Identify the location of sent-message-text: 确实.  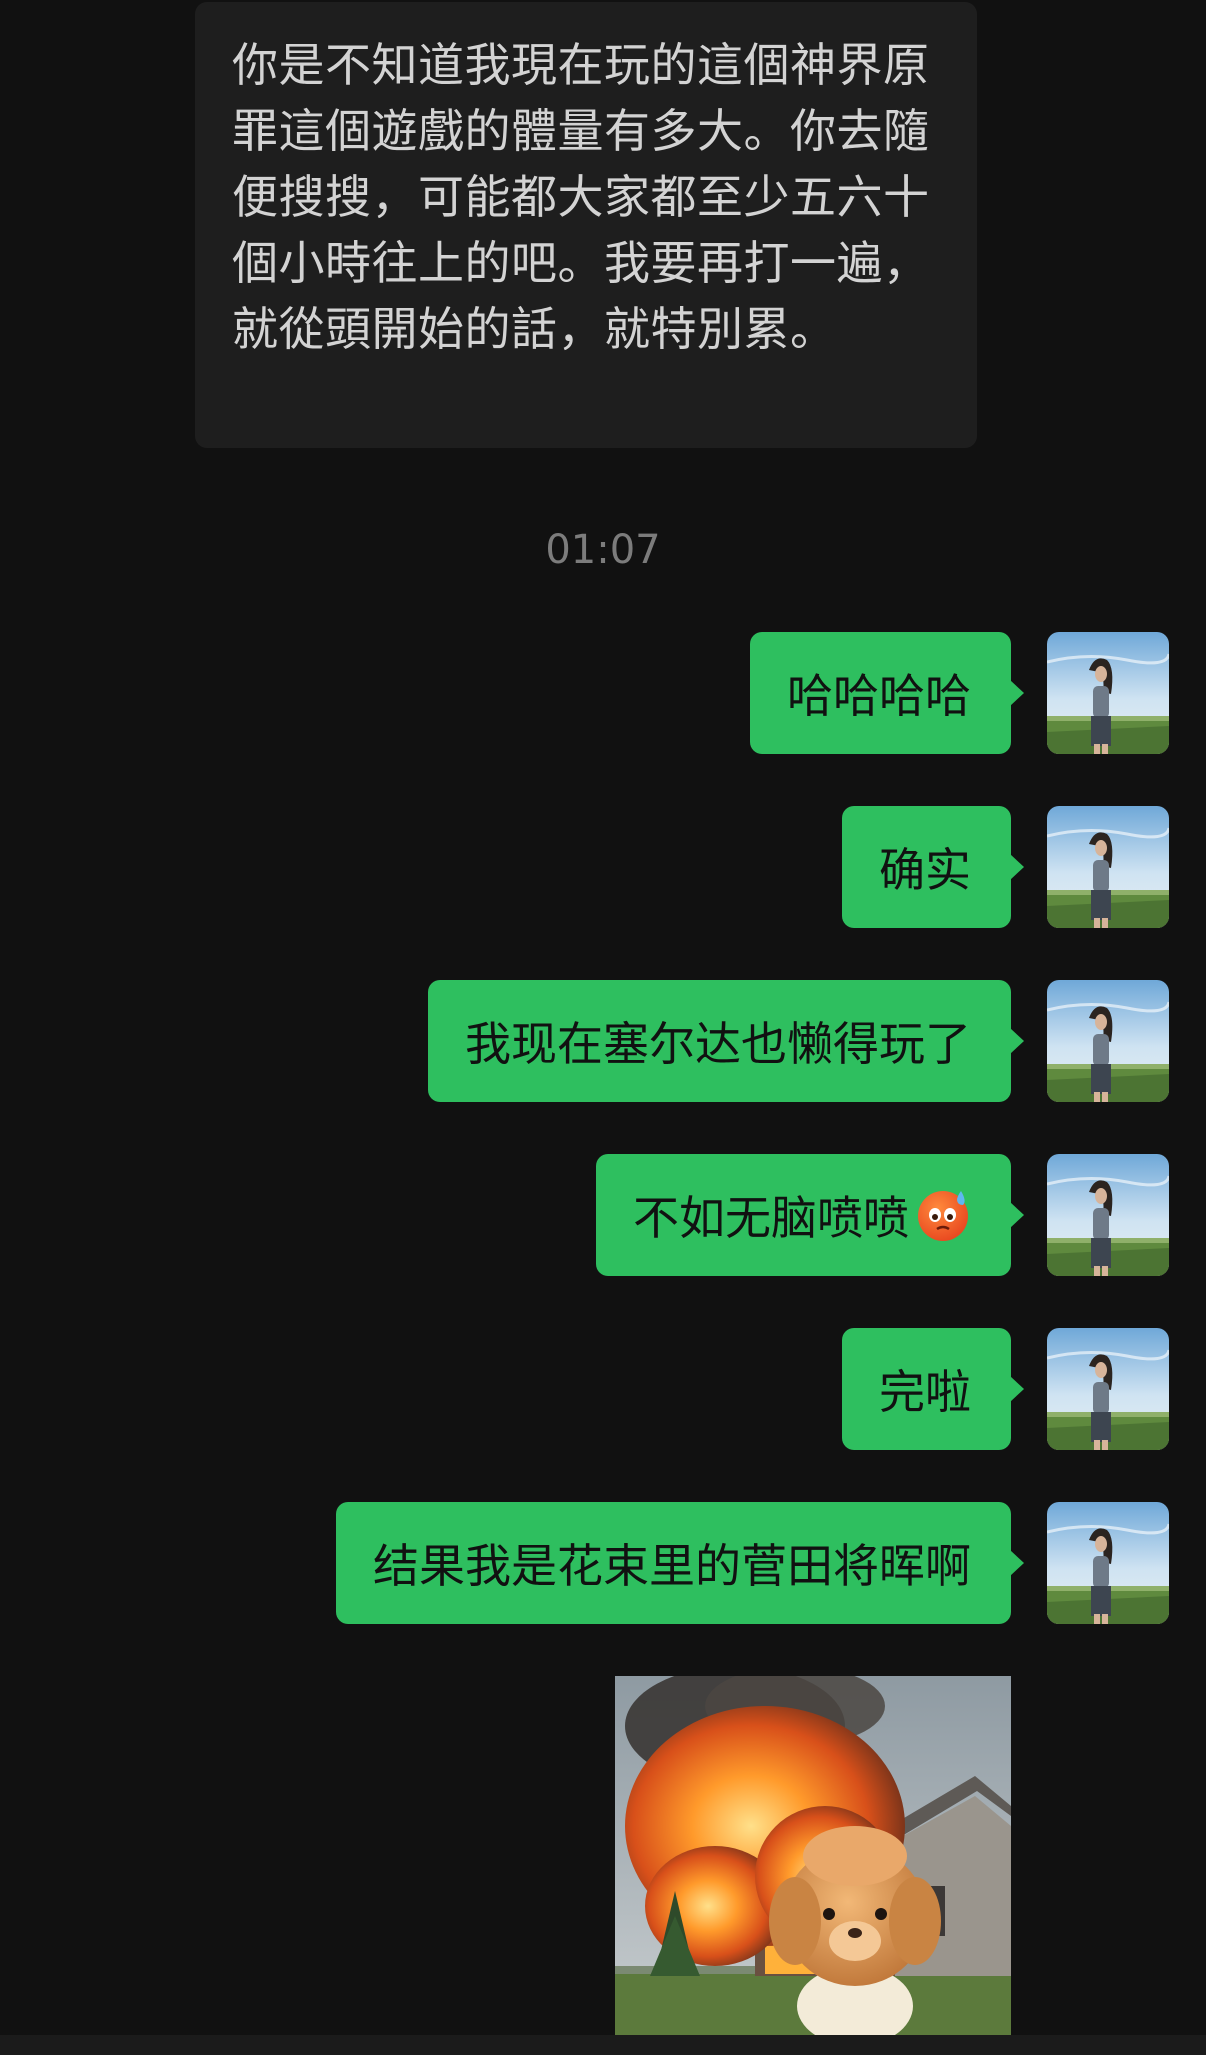
(925, 870).